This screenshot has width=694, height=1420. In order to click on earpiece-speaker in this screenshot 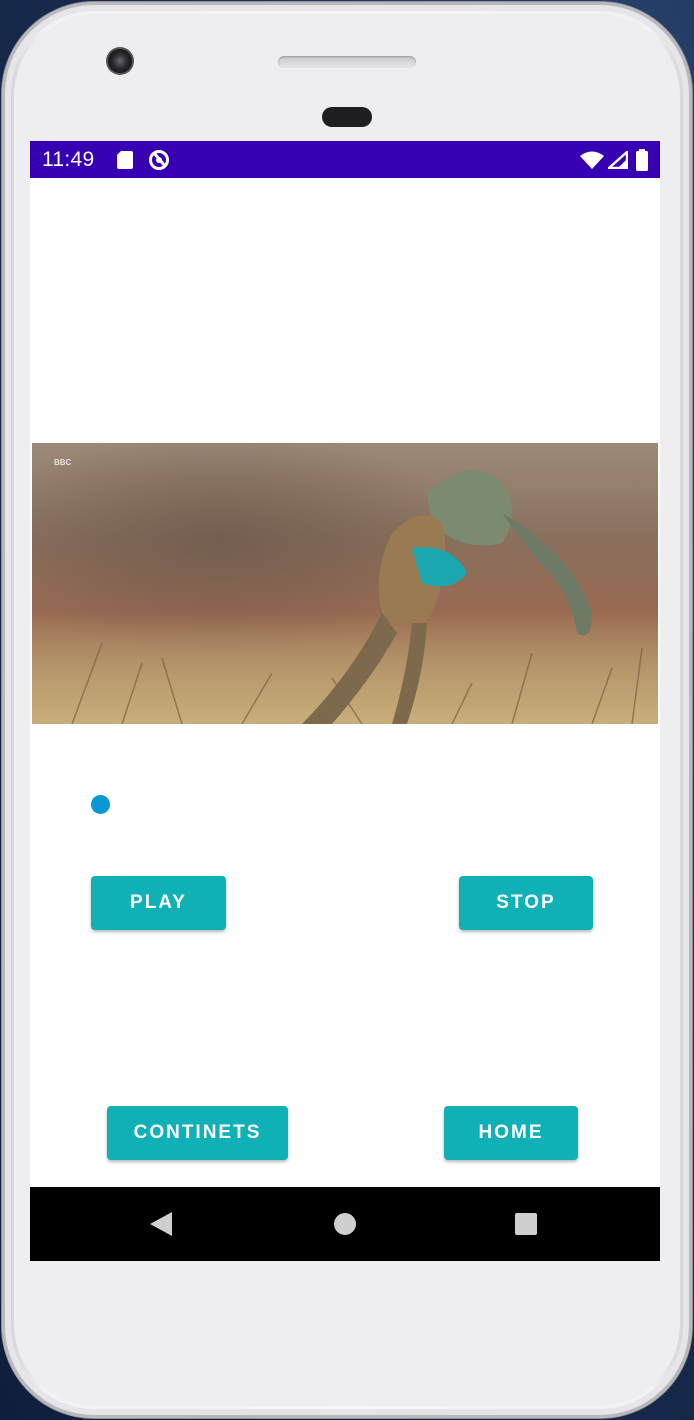, I will do `click(347, 62)`.